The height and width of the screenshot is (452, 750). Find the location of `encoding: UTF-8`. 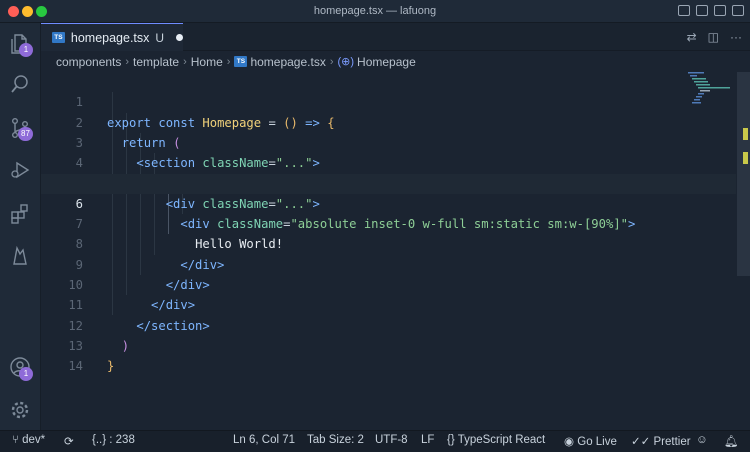

encoding: UTF-8 is located at coordinates (391, 440).